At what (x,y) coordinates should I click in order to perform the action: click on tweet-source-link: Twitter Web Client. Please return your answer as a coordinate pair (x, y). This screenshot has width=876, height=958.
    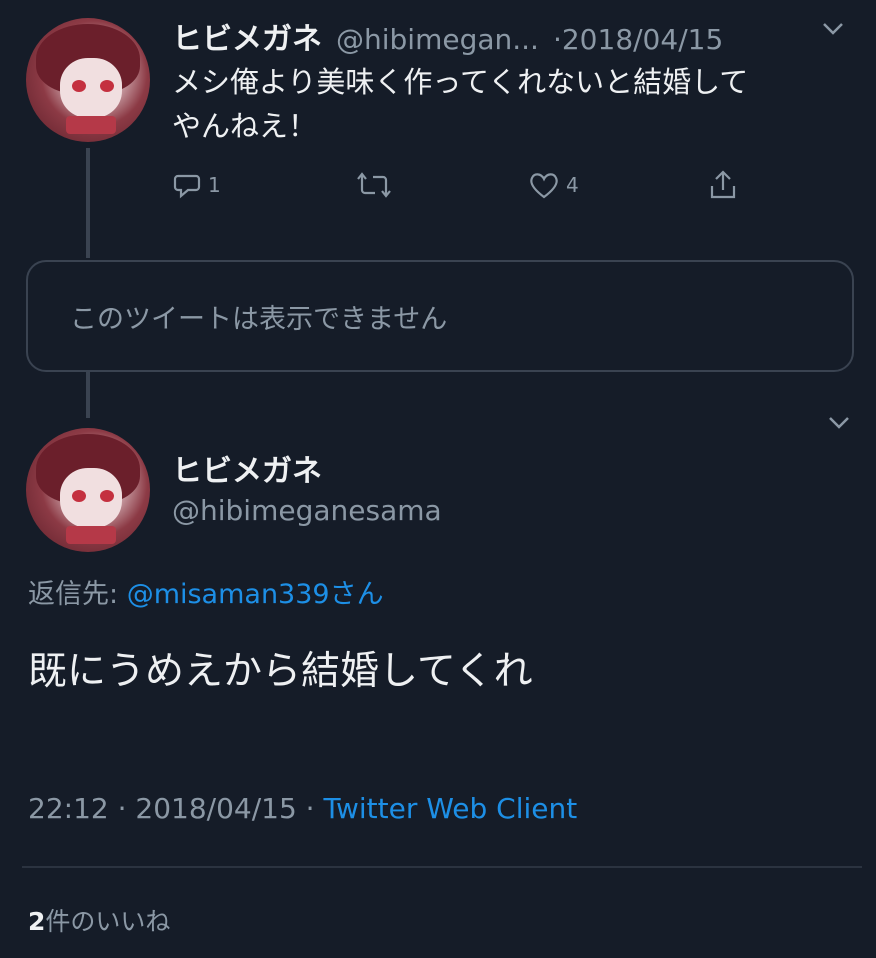
    Looking at the image, I should click on (450, 808).